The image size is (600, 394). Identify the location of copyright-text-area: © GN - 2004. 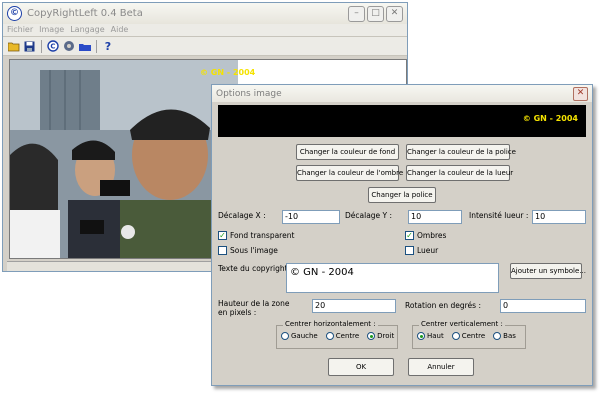
(392, 278).